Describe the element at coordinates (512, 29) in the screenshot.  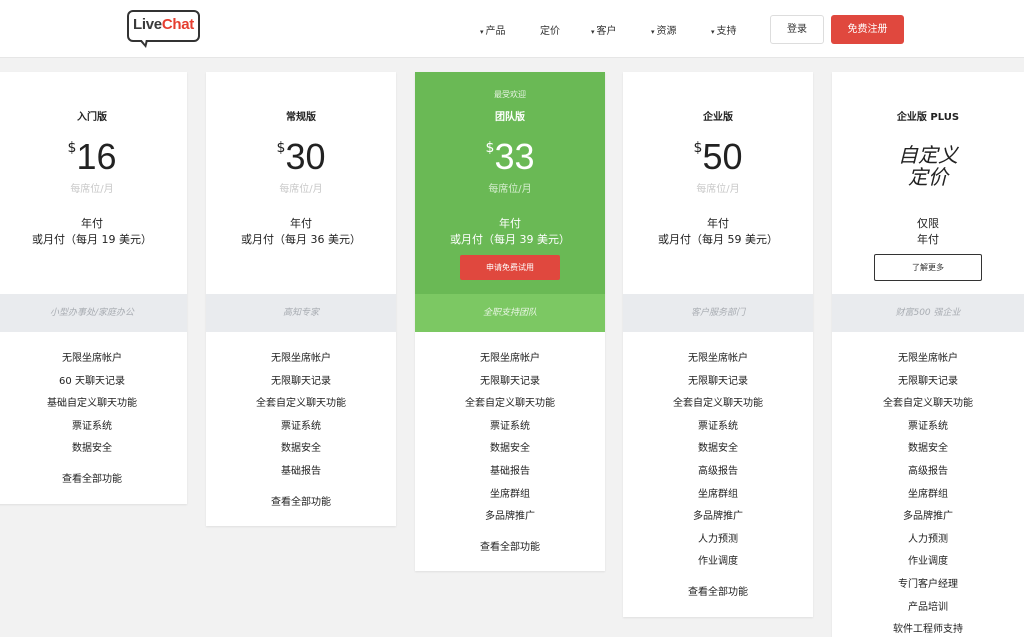
I see `top-navbar: LiveChat ▾ 产品 定价 ▾ 客户 ▾ 资源 ▾ 支持 登录 免费注册` at that location.